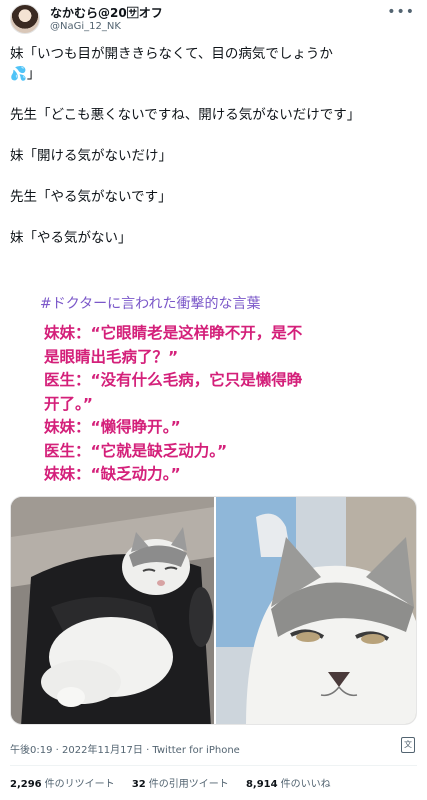 The height and width of the screenshot is (800, 427). What do you see at coordinates (106, 12) in the screenshot?
I see `display-name: なかむら@20🈂オフ` at bounding box center [106, 12].